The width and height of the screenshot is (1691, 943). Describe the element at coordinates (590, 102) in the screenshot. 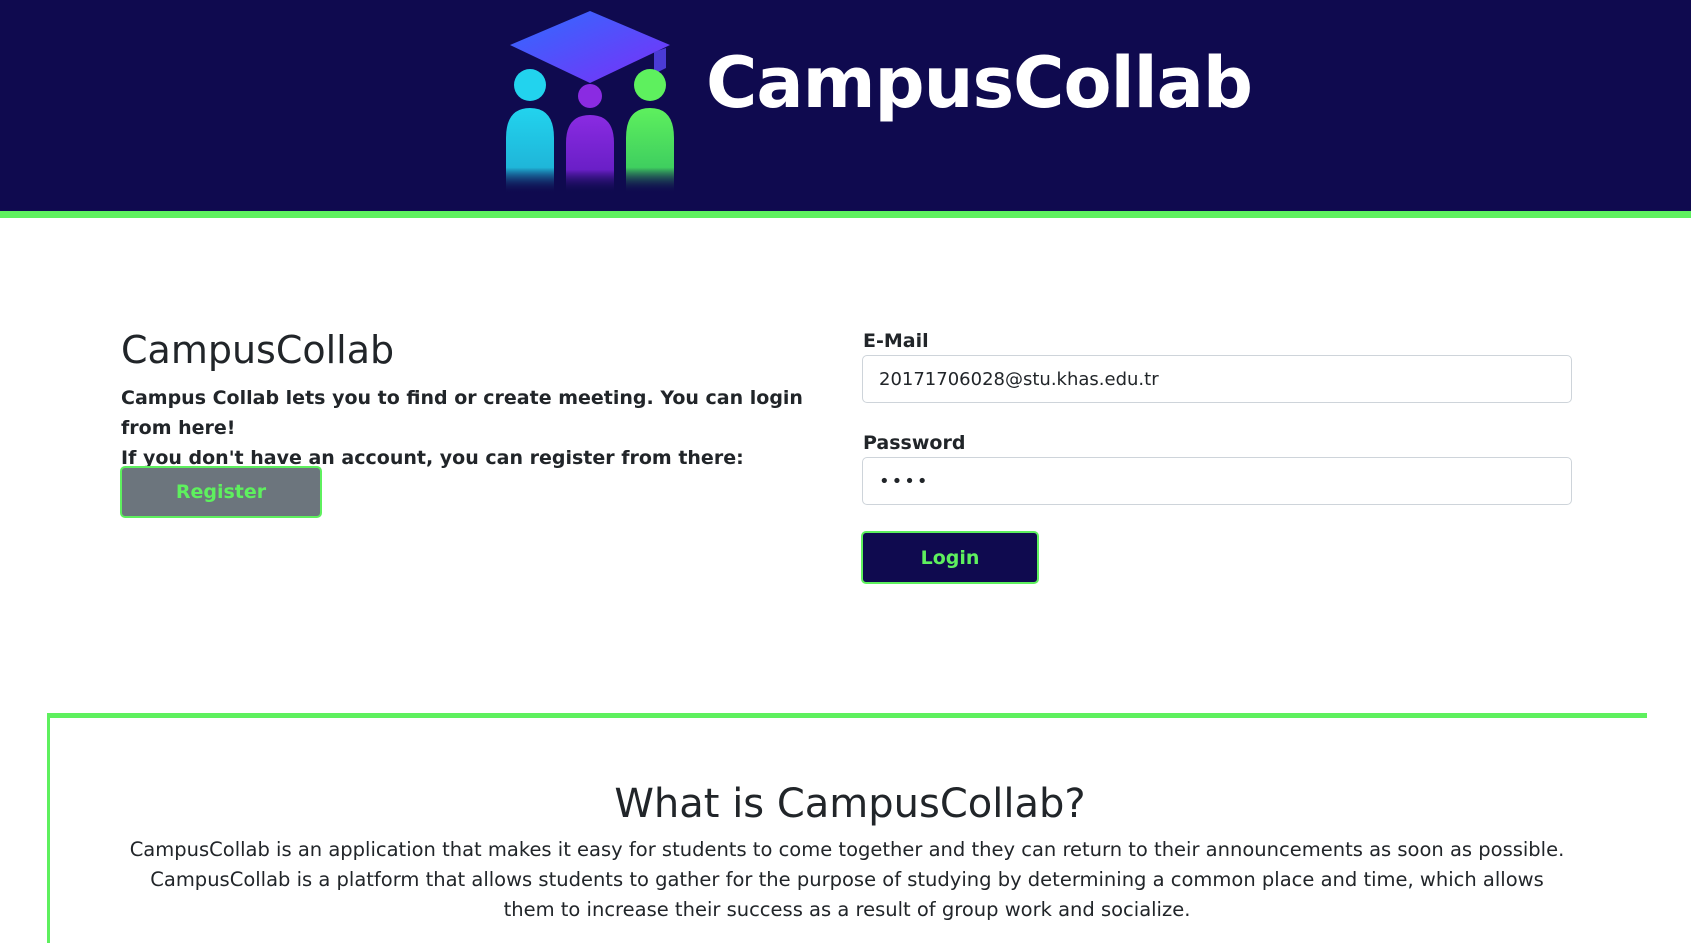

I see `graduation-cap-students-icon` at that location.